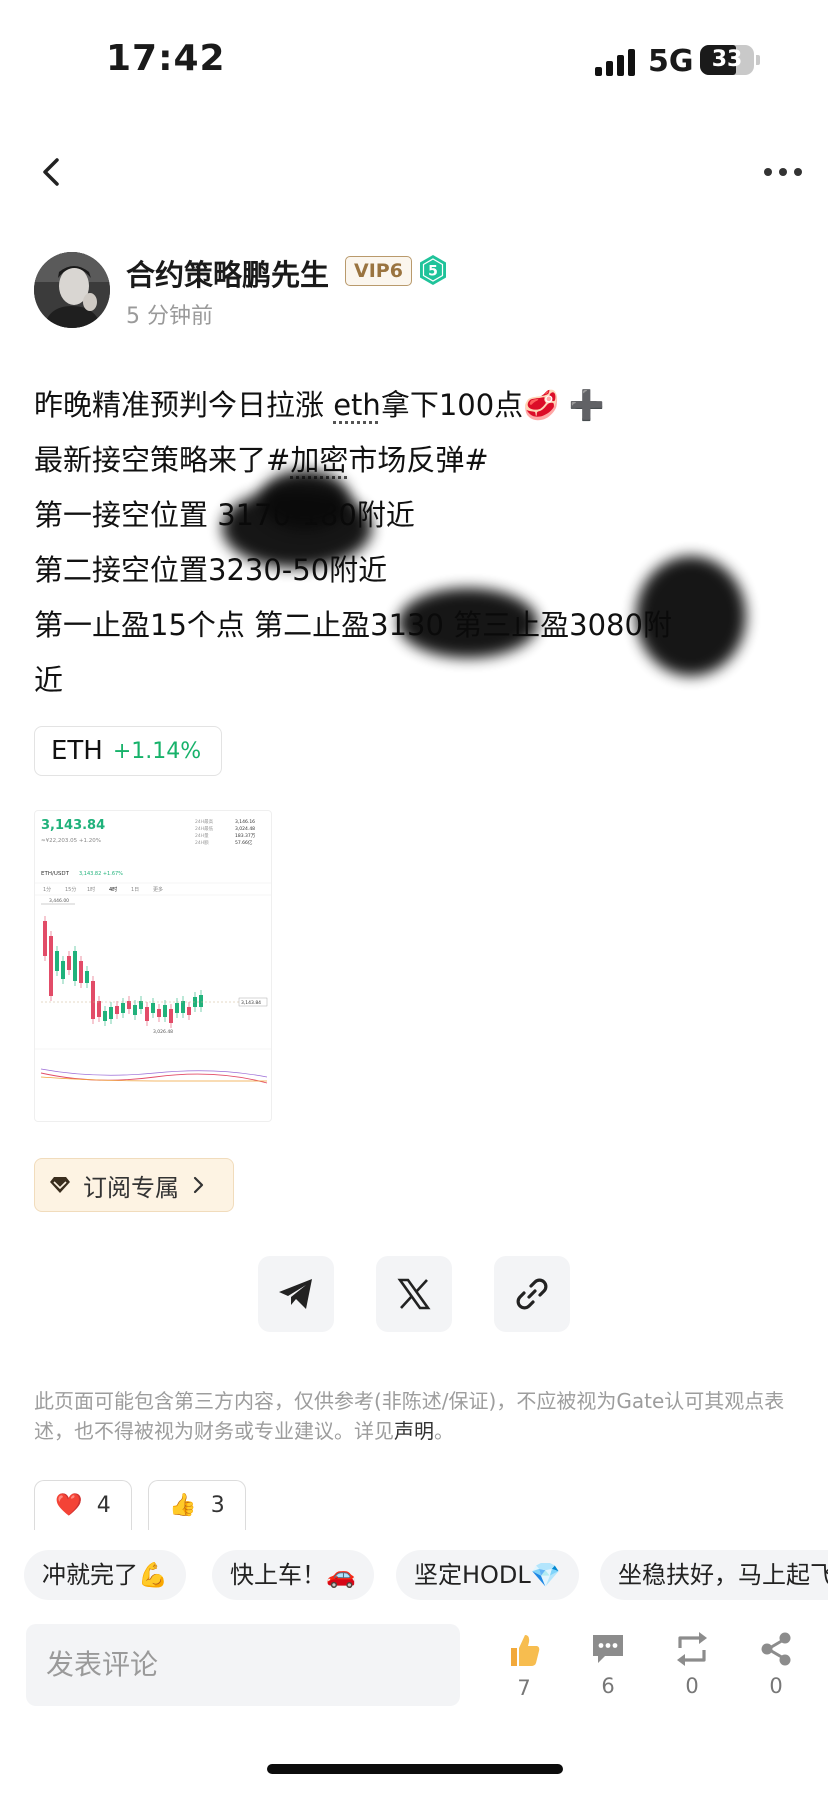  What do you see at coordinates (71, 841) in the screenshot?
I see `thumb-sub: ≈¥22,203.05 +1.20%` at bounding box center [71, 841].